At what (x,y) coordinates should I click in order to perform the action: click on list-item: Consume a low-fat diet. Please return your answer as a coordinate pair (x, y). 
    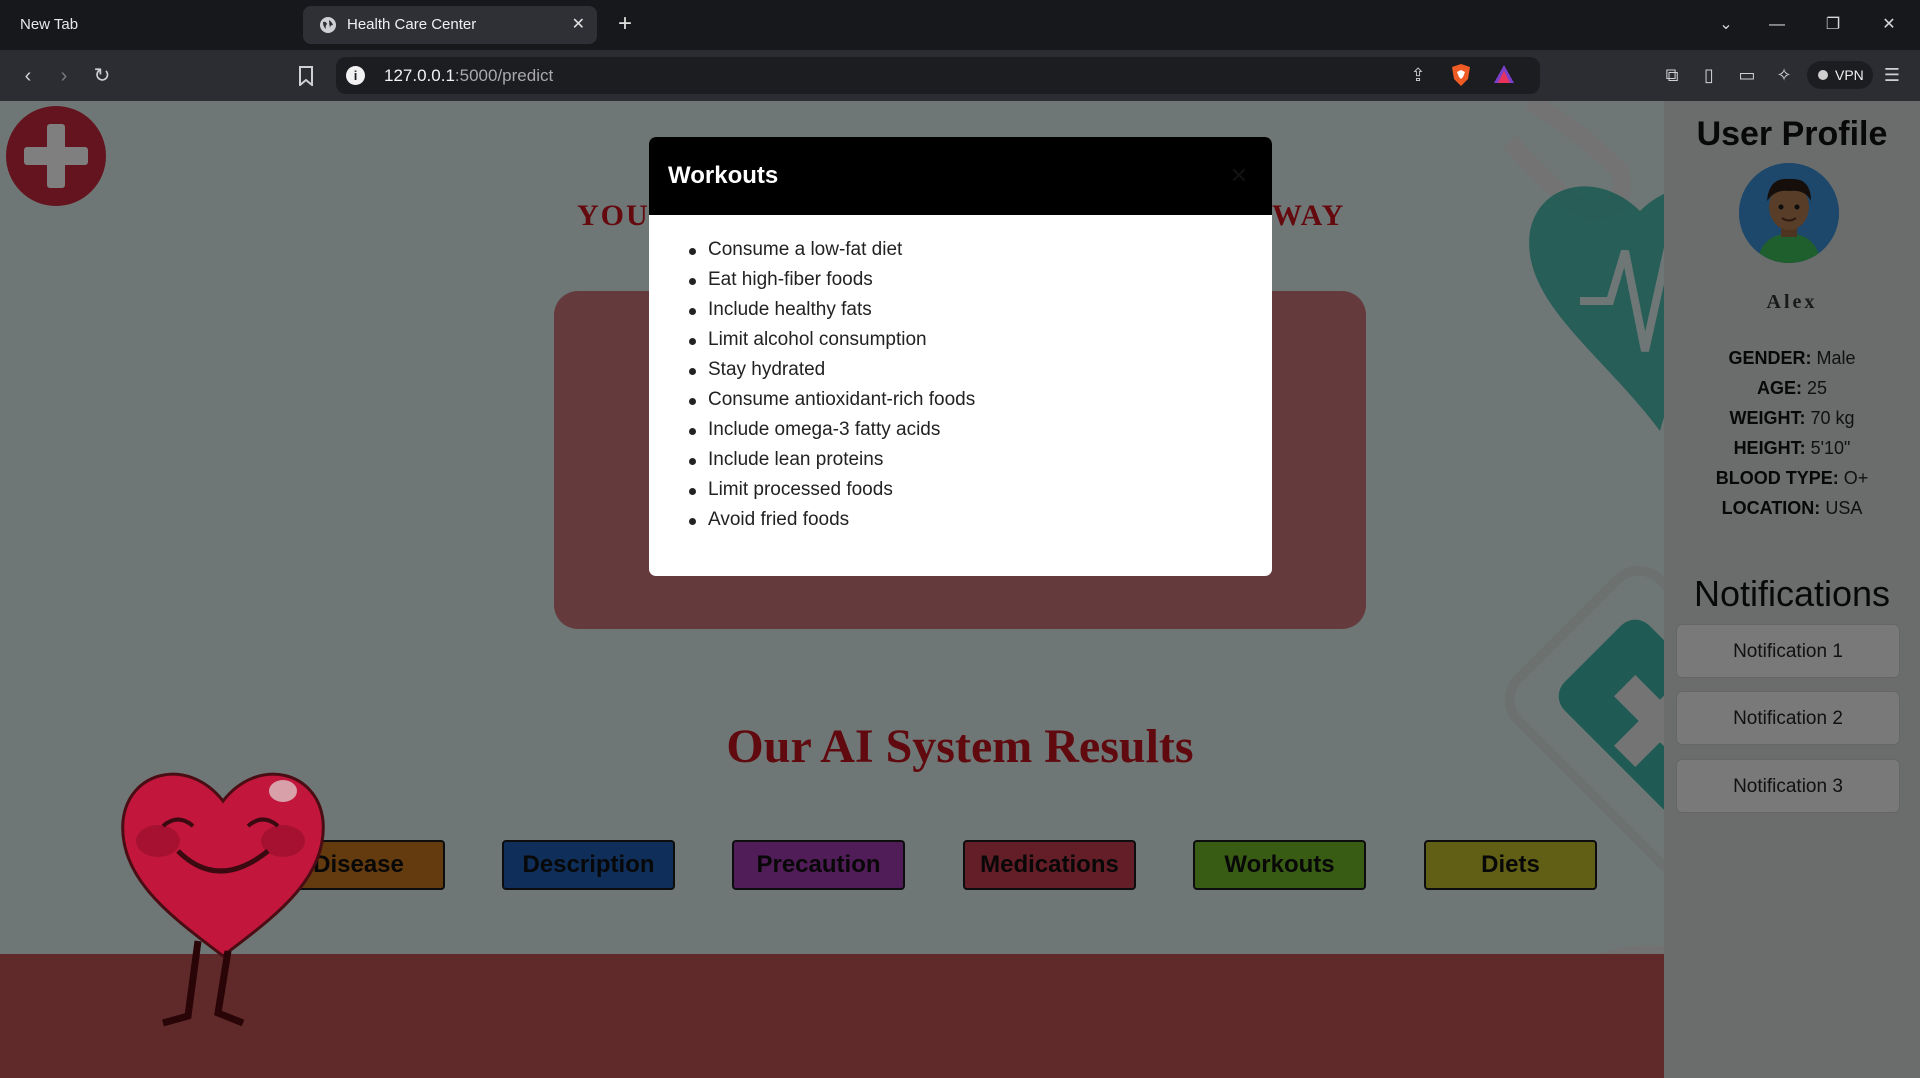
    Looking at the image, I should click on (831, 250).